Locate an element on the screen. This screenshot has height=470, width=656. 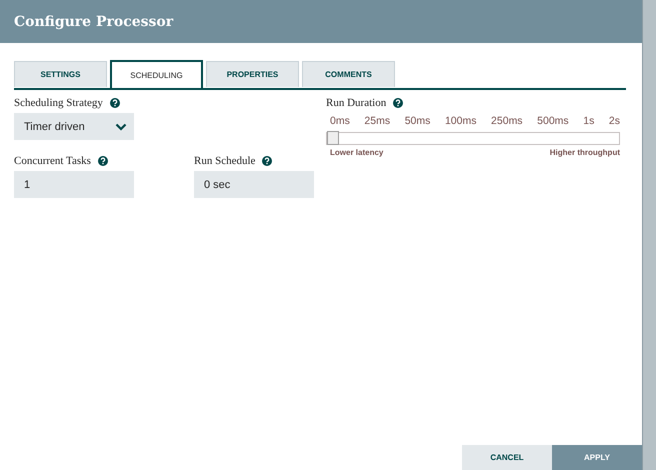
input-field: 1 is located at coordinates (74, 184).